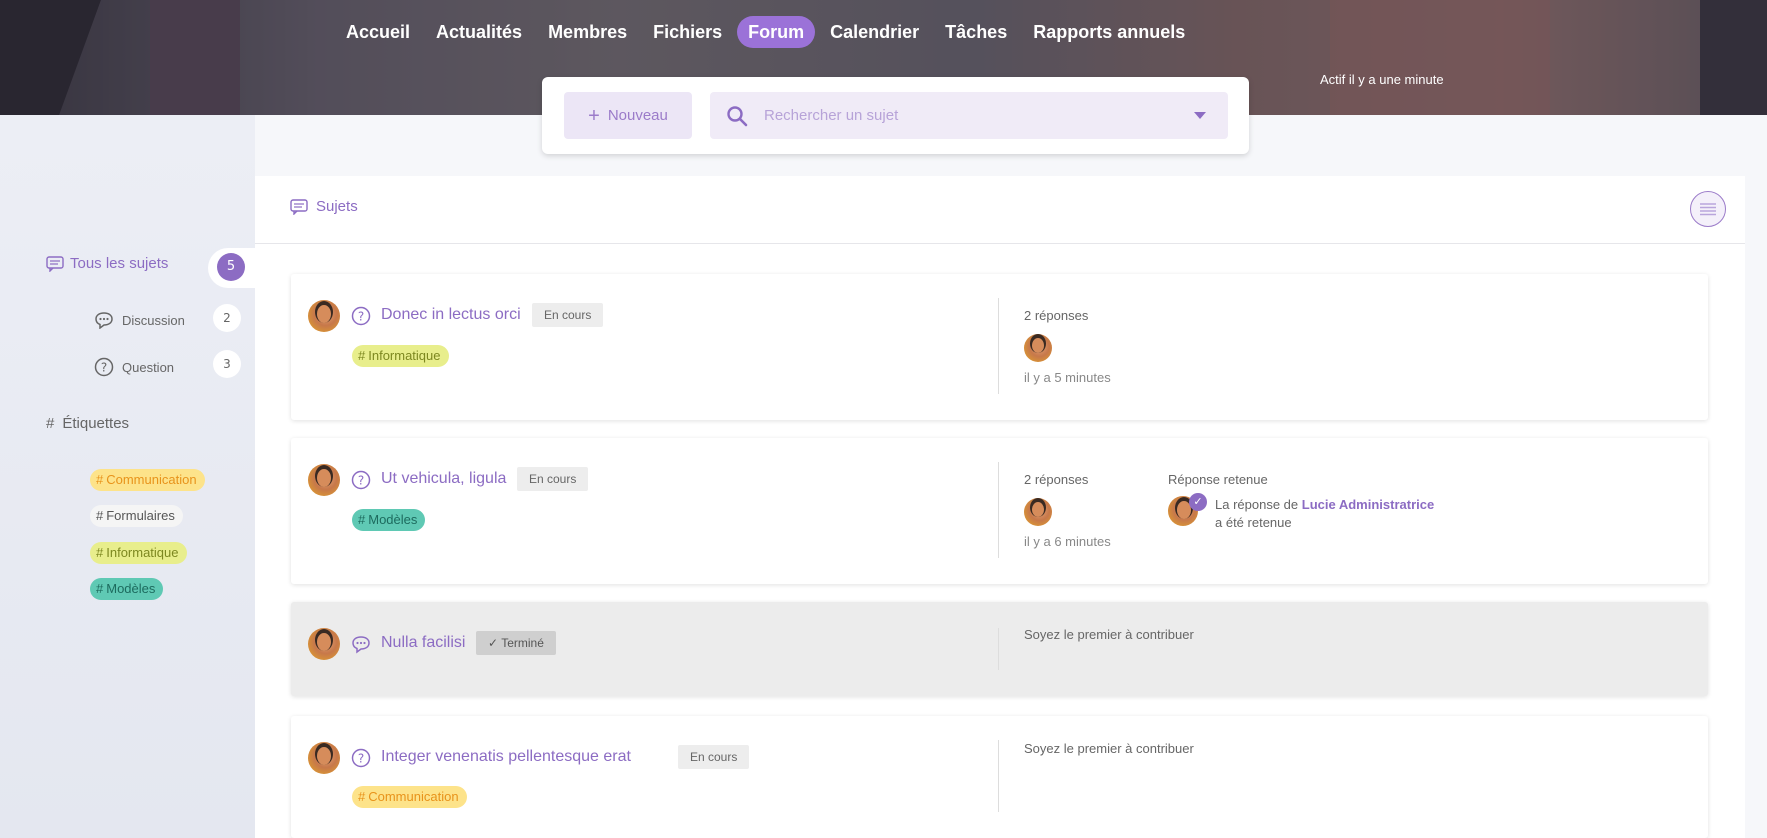  Describe the element at coordinates (324, 206) in the screenshot. I see `page-title: Sujets` at that location.